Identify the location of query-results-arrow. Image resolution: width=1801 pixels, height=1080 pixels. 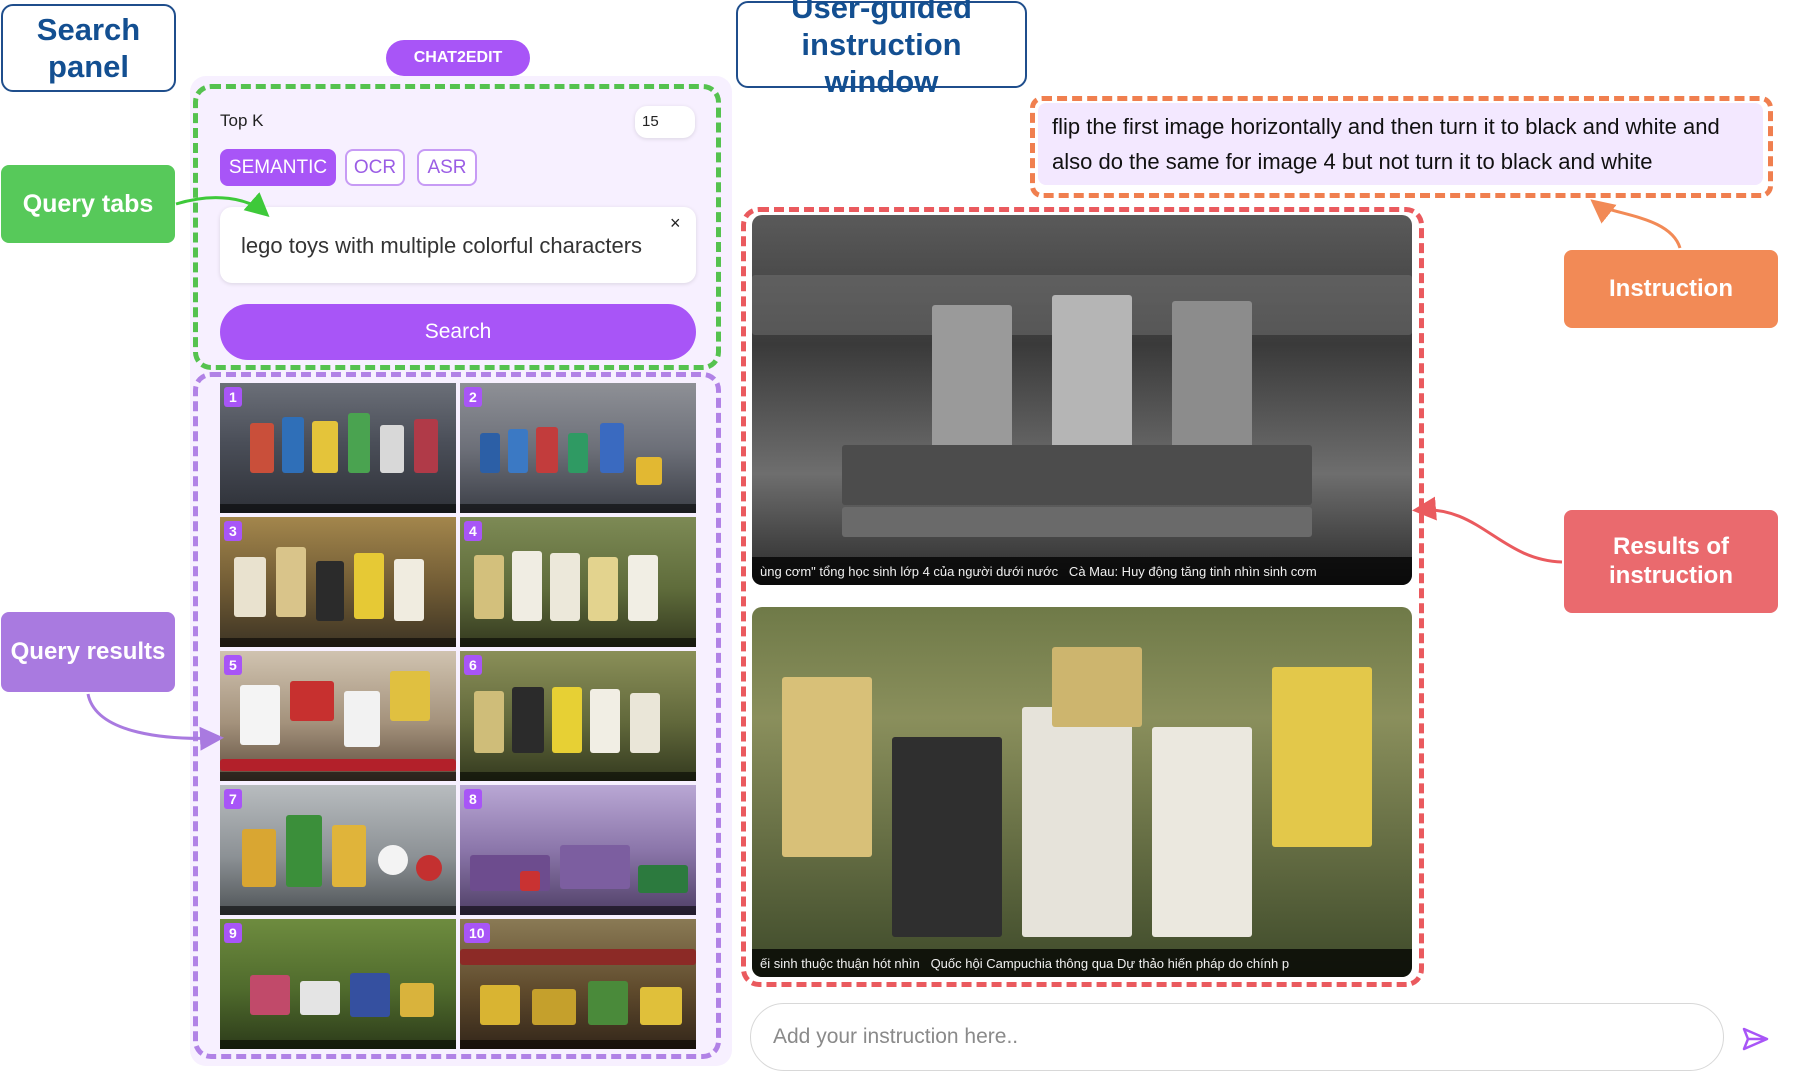
(155, 722).